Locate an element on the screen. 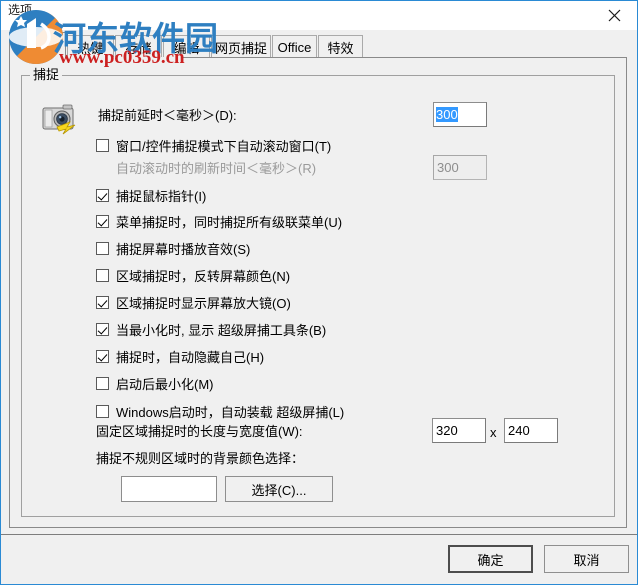 The width and height of the screenshot is (638, 585). checkbox-label: 窗口/控件捕捉模式下自动滚动窗口(T) is located at coordinates (224, 146).